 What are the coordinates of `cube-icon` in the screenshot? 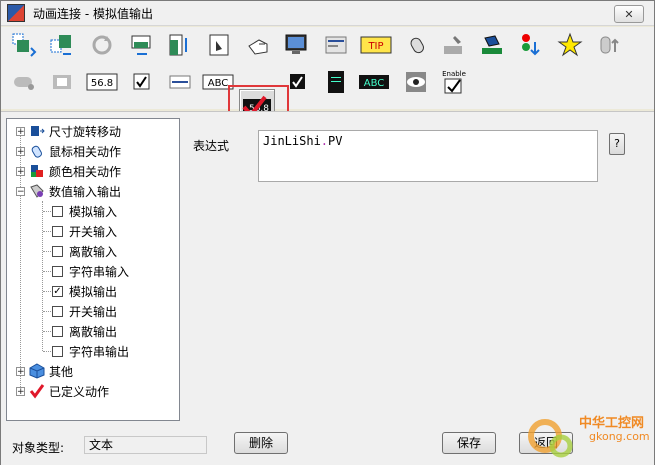 It's located at (37, 371).